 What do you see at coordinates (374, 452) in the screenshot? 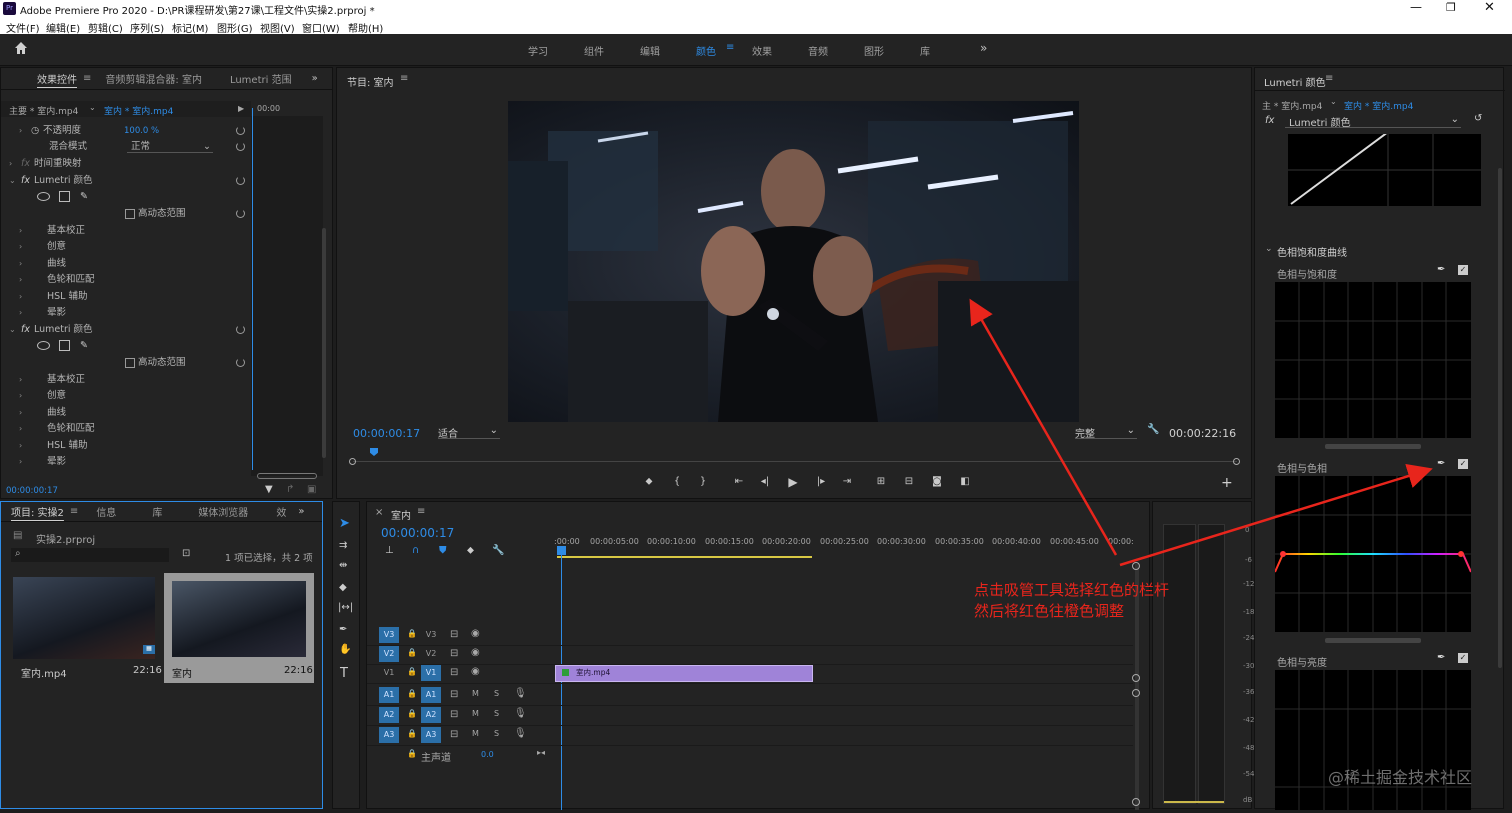
I see `program-playhead` at bounding box center [374, 452].